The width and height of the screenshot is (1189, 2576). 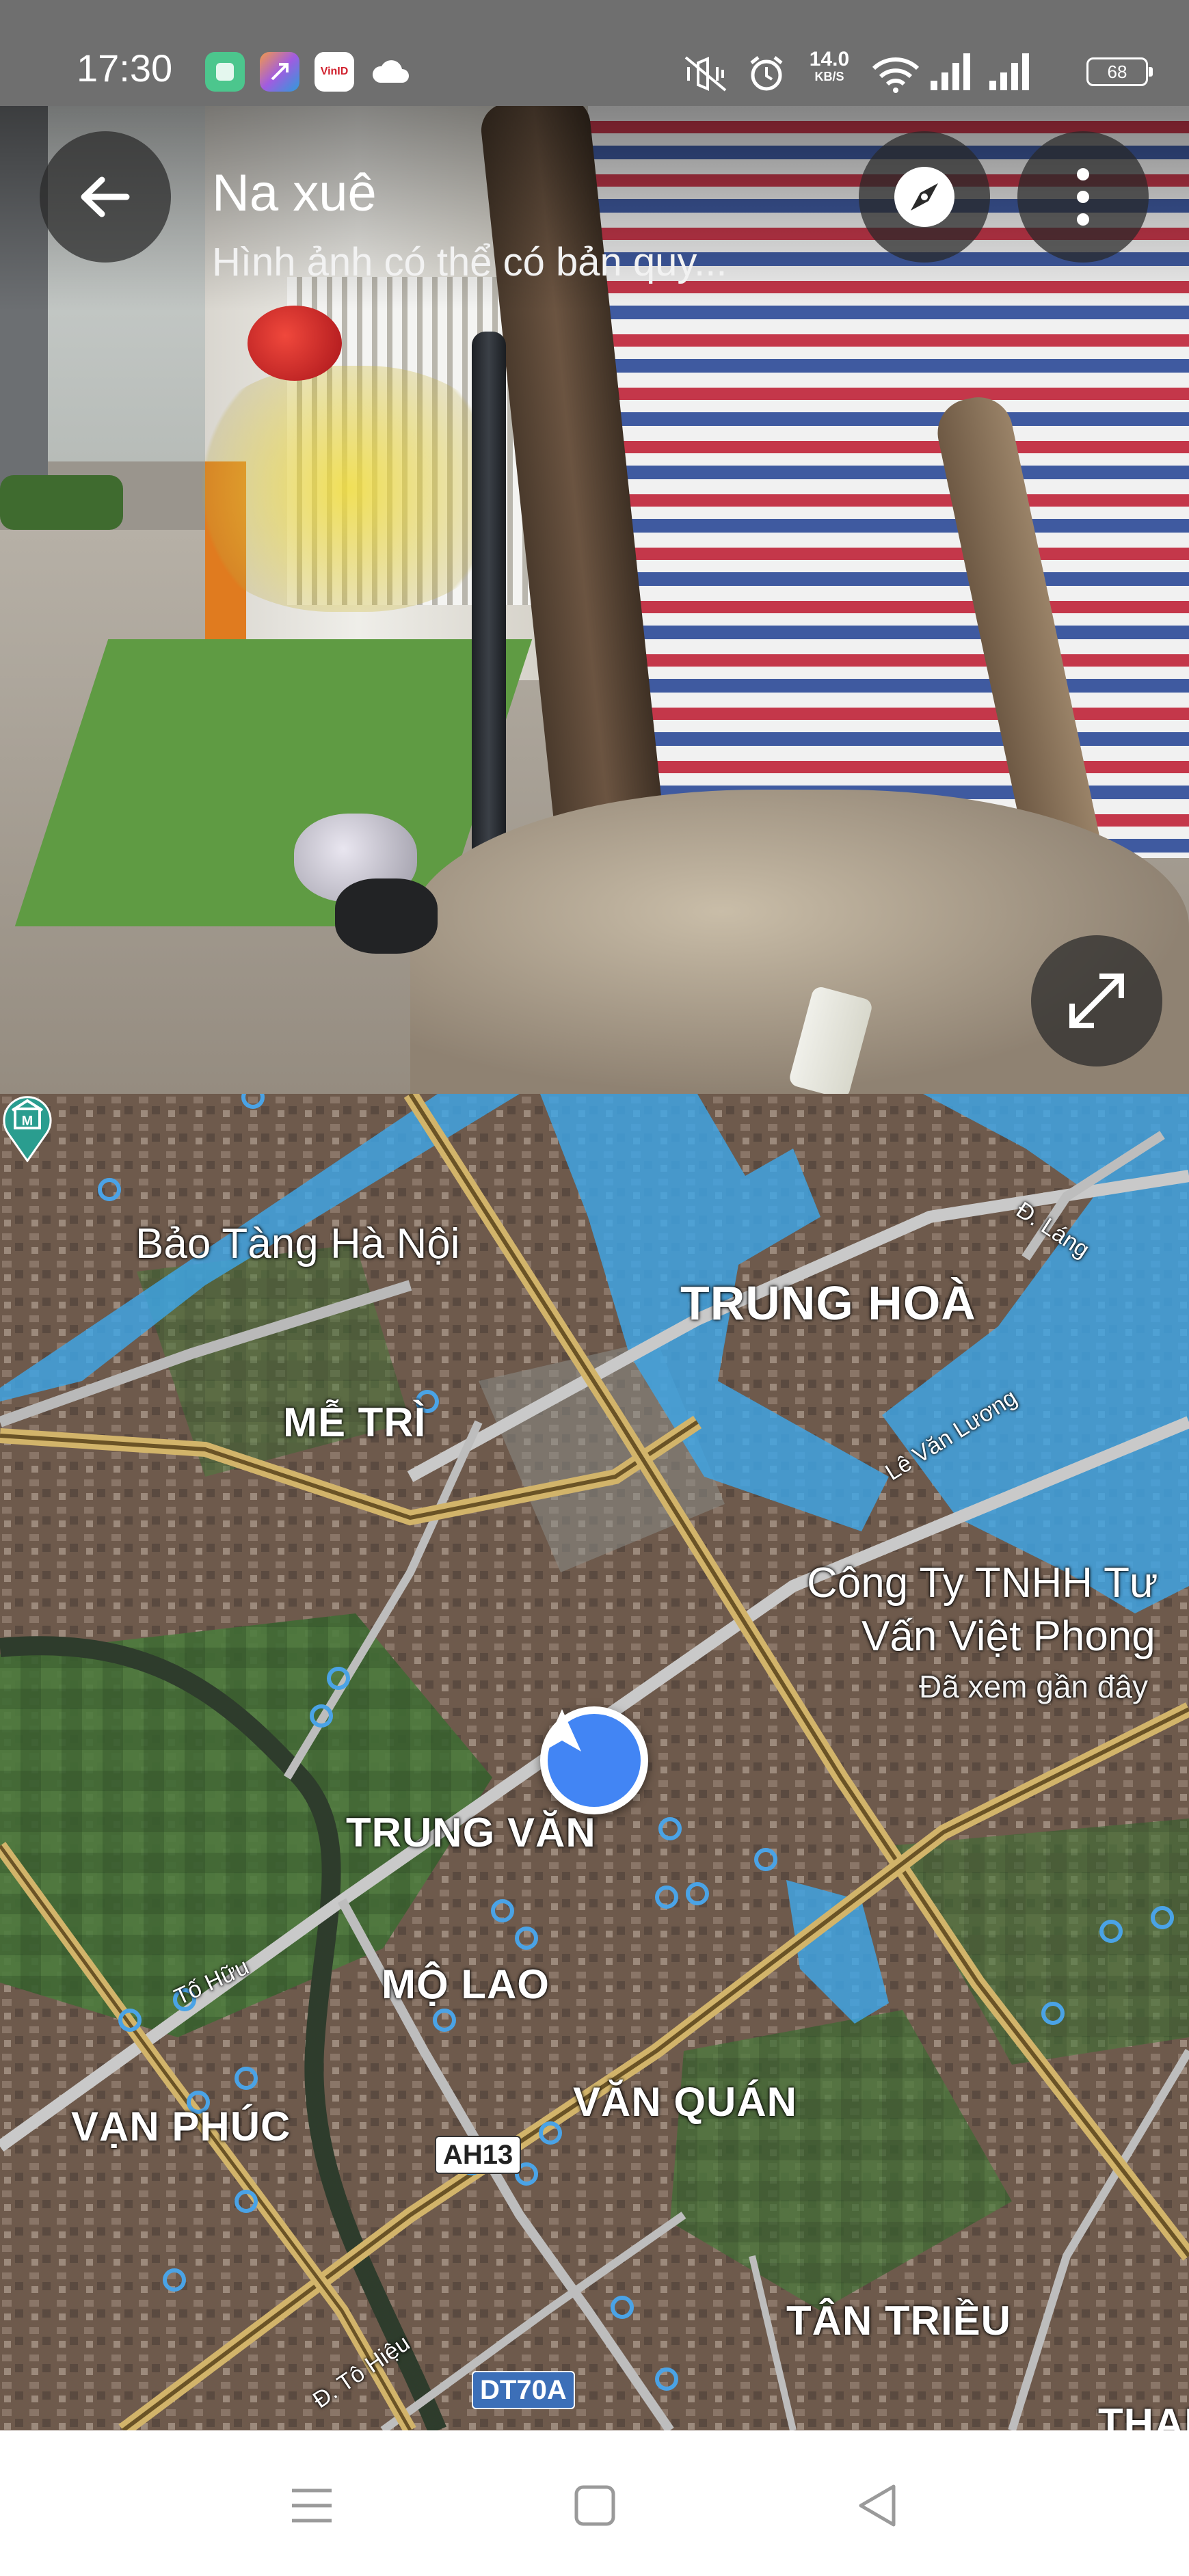 I want to click on compass-button, so click(x=924, y=197).